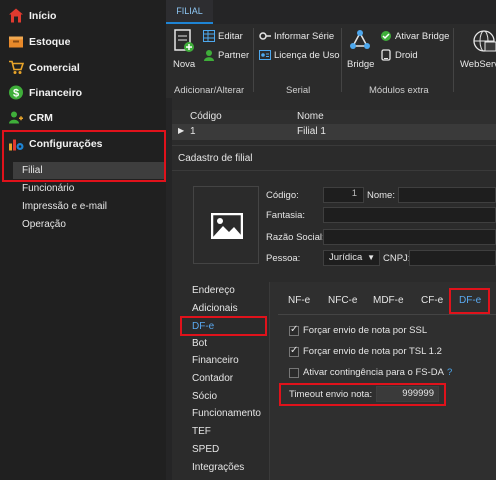 This screenshot has width=496, height=480. I want to click on sub-item-funcionario: Funcionário, so click(48, 188).